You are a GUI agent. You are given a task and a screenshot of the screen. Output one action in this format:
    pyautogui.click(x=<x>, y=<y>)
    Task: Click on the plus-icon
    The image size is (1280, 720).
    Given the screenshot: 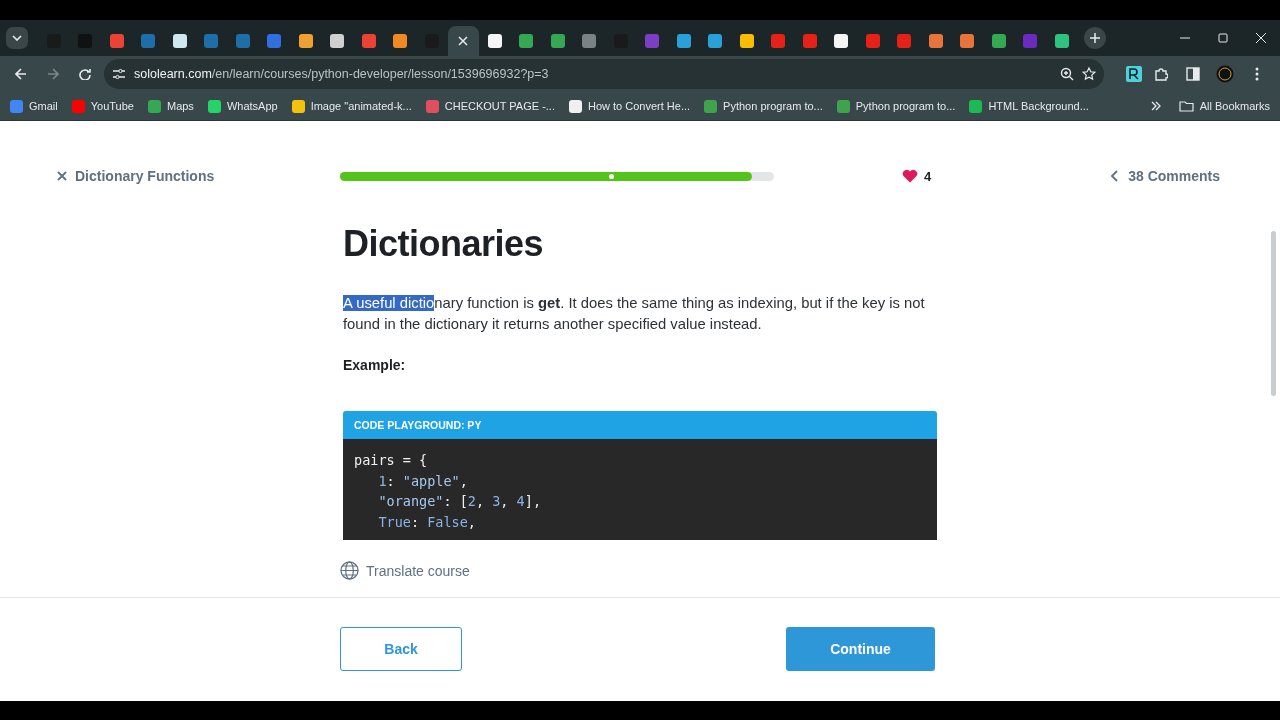 What is the action you would take?
    pyautogui.click(x=1094, y=38)
    